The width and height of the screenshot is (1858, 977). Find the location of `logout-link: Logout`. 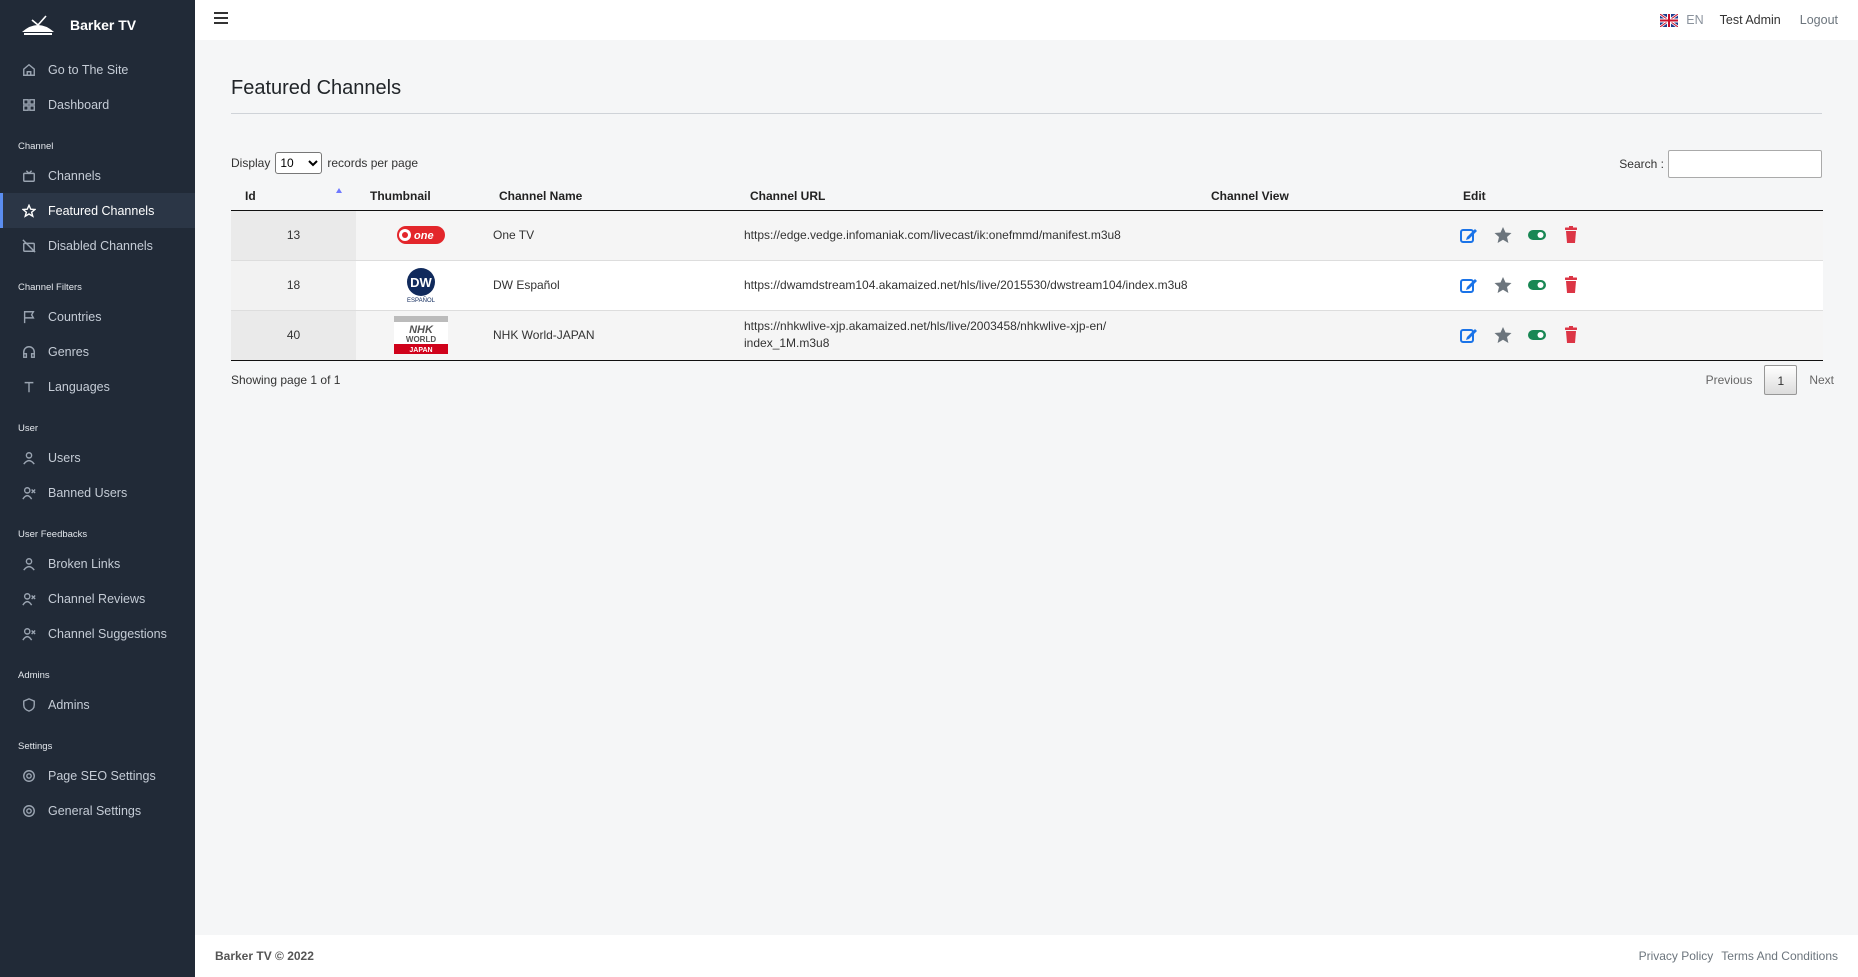

logout-link: Logout is located at coordinates (1819, 20).